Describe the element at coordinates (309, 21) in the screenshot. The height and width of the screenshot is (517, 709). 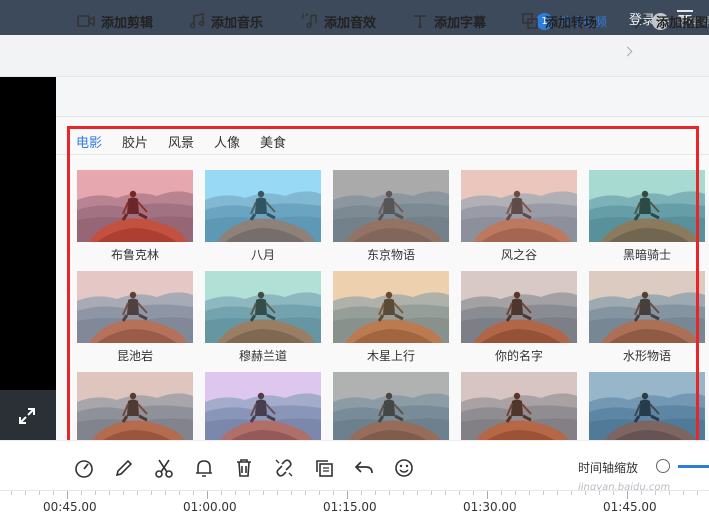
I see `sound-effect-icon` at that location.